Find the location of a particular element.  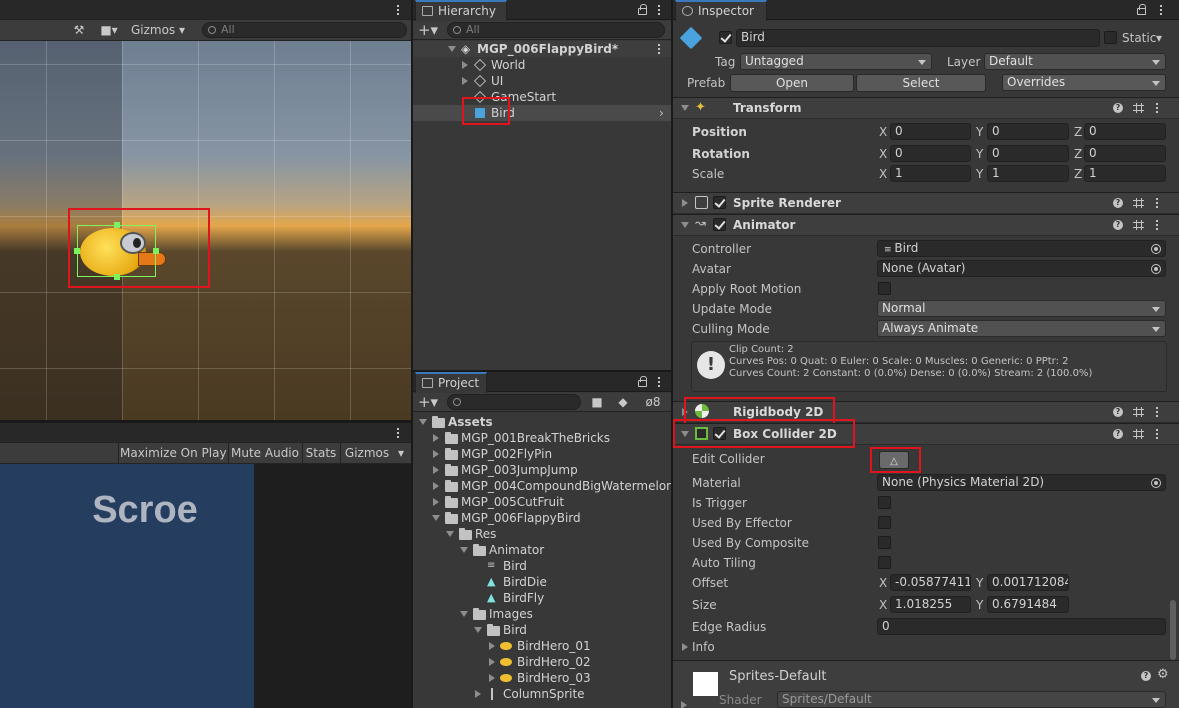

scale-x-field: 1 is located at coordinates (930, 173).